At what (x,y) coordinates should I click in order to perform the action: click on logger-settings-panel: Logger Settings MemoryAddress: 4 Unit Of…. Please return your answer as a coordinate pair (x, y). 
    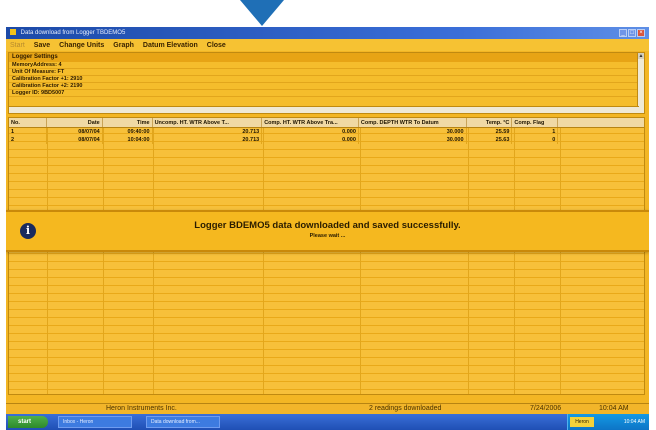
    Looking at the image, I should click on (326, 83).